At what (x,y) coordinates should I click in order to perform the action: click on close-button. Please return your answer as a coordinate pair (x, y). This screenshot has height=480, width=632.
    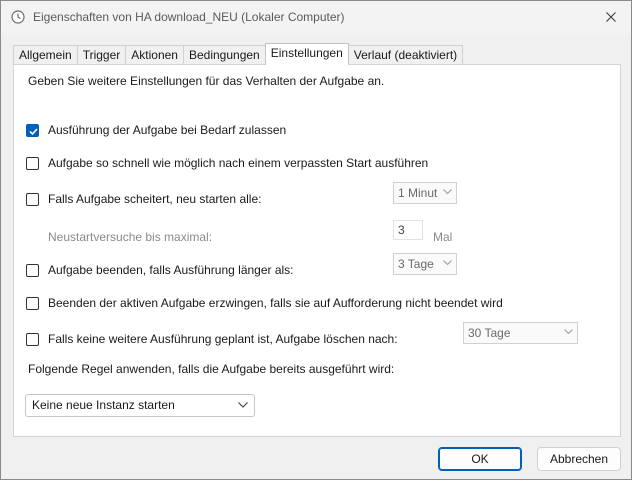
    Looking at the image, I should click on (611, 17).